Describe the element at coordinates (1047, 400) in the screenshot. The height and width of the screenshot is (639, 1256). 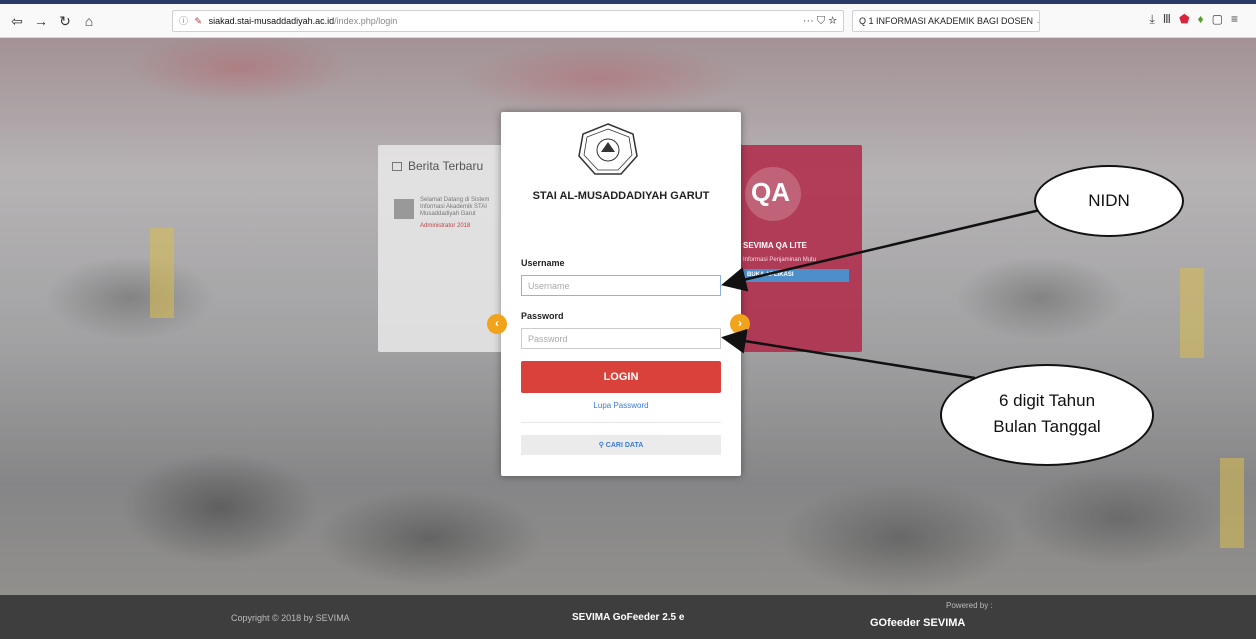
I see `password-hint-line1: 6 digit Tahun` at that location.